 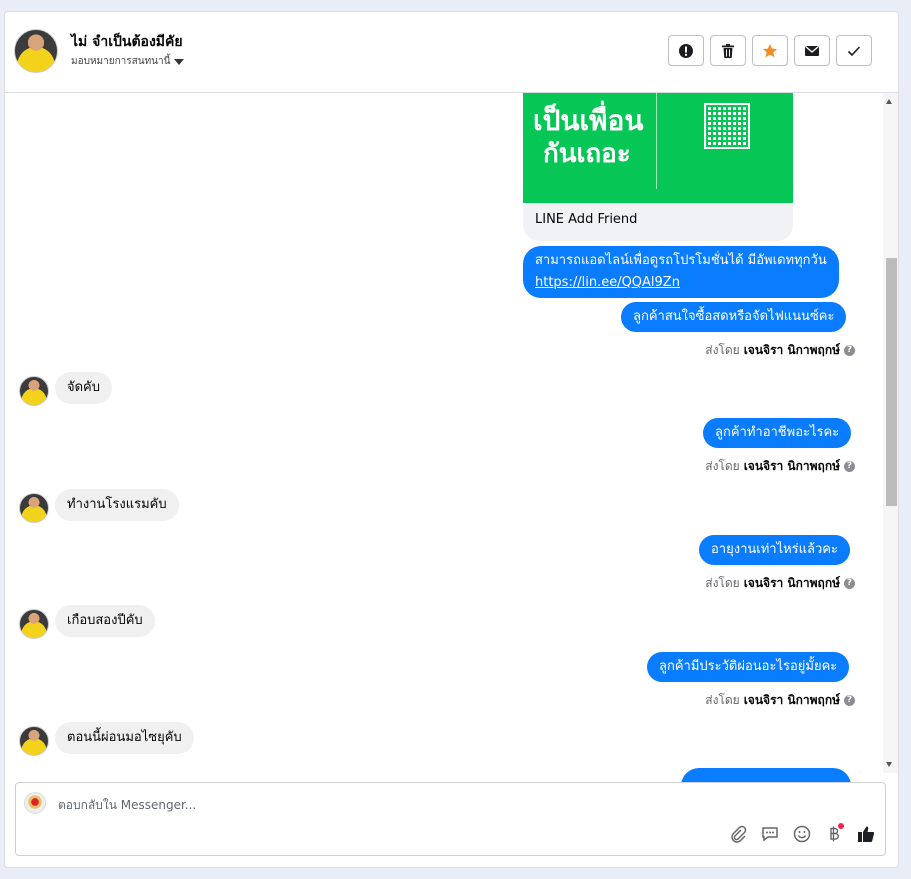 I want to click on attach-button, so click(x=738, y=834).